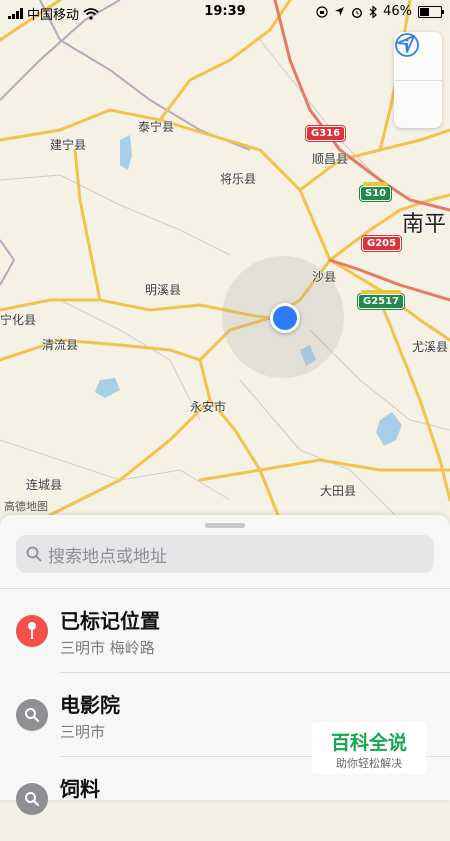 Image resolution: width=450 pixels, height=841 pixels. What do you see at coordinates (382, 243) in the screenshot?
I see `road-shield-g205: G205` at bounding box center [382, 243].